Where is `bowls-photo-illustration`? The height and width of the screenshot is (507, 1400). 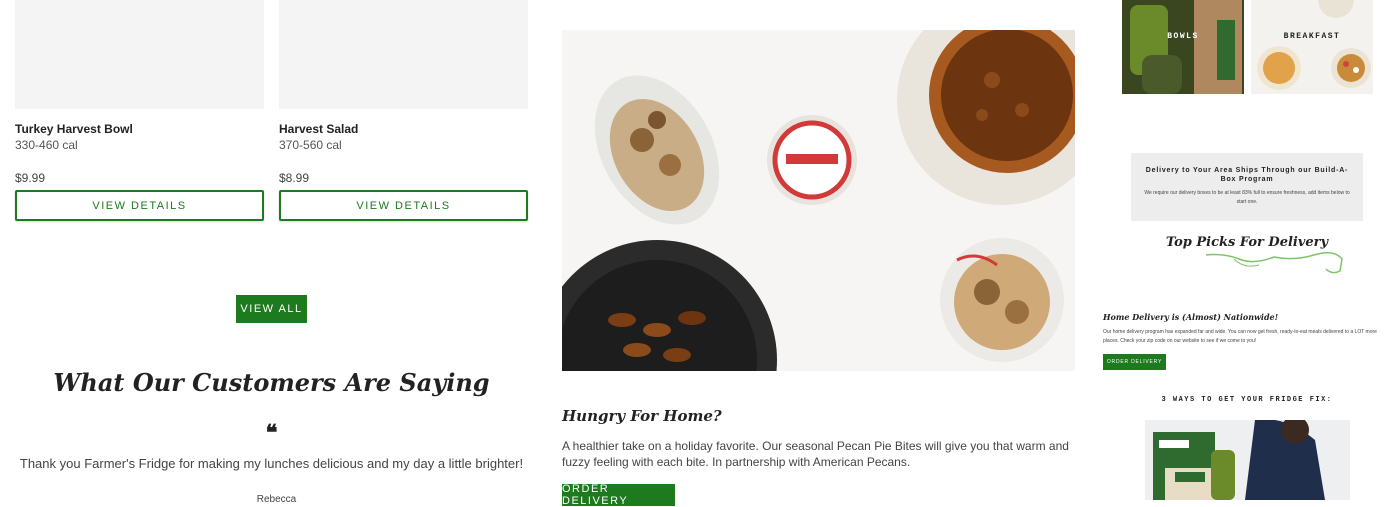 bowls-photo-illustration is located at coordinates (1183, 47).